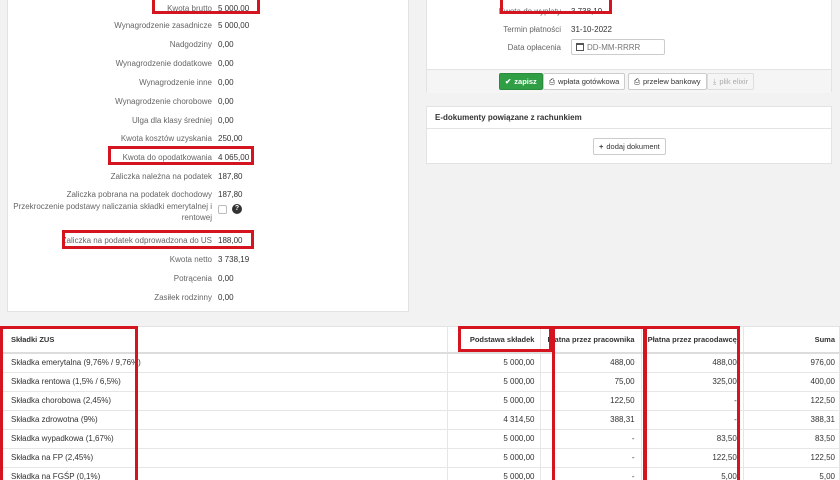 The image size is (840, 480). I want to click on zus-cell-employee: 122,50, so click(591, 401).